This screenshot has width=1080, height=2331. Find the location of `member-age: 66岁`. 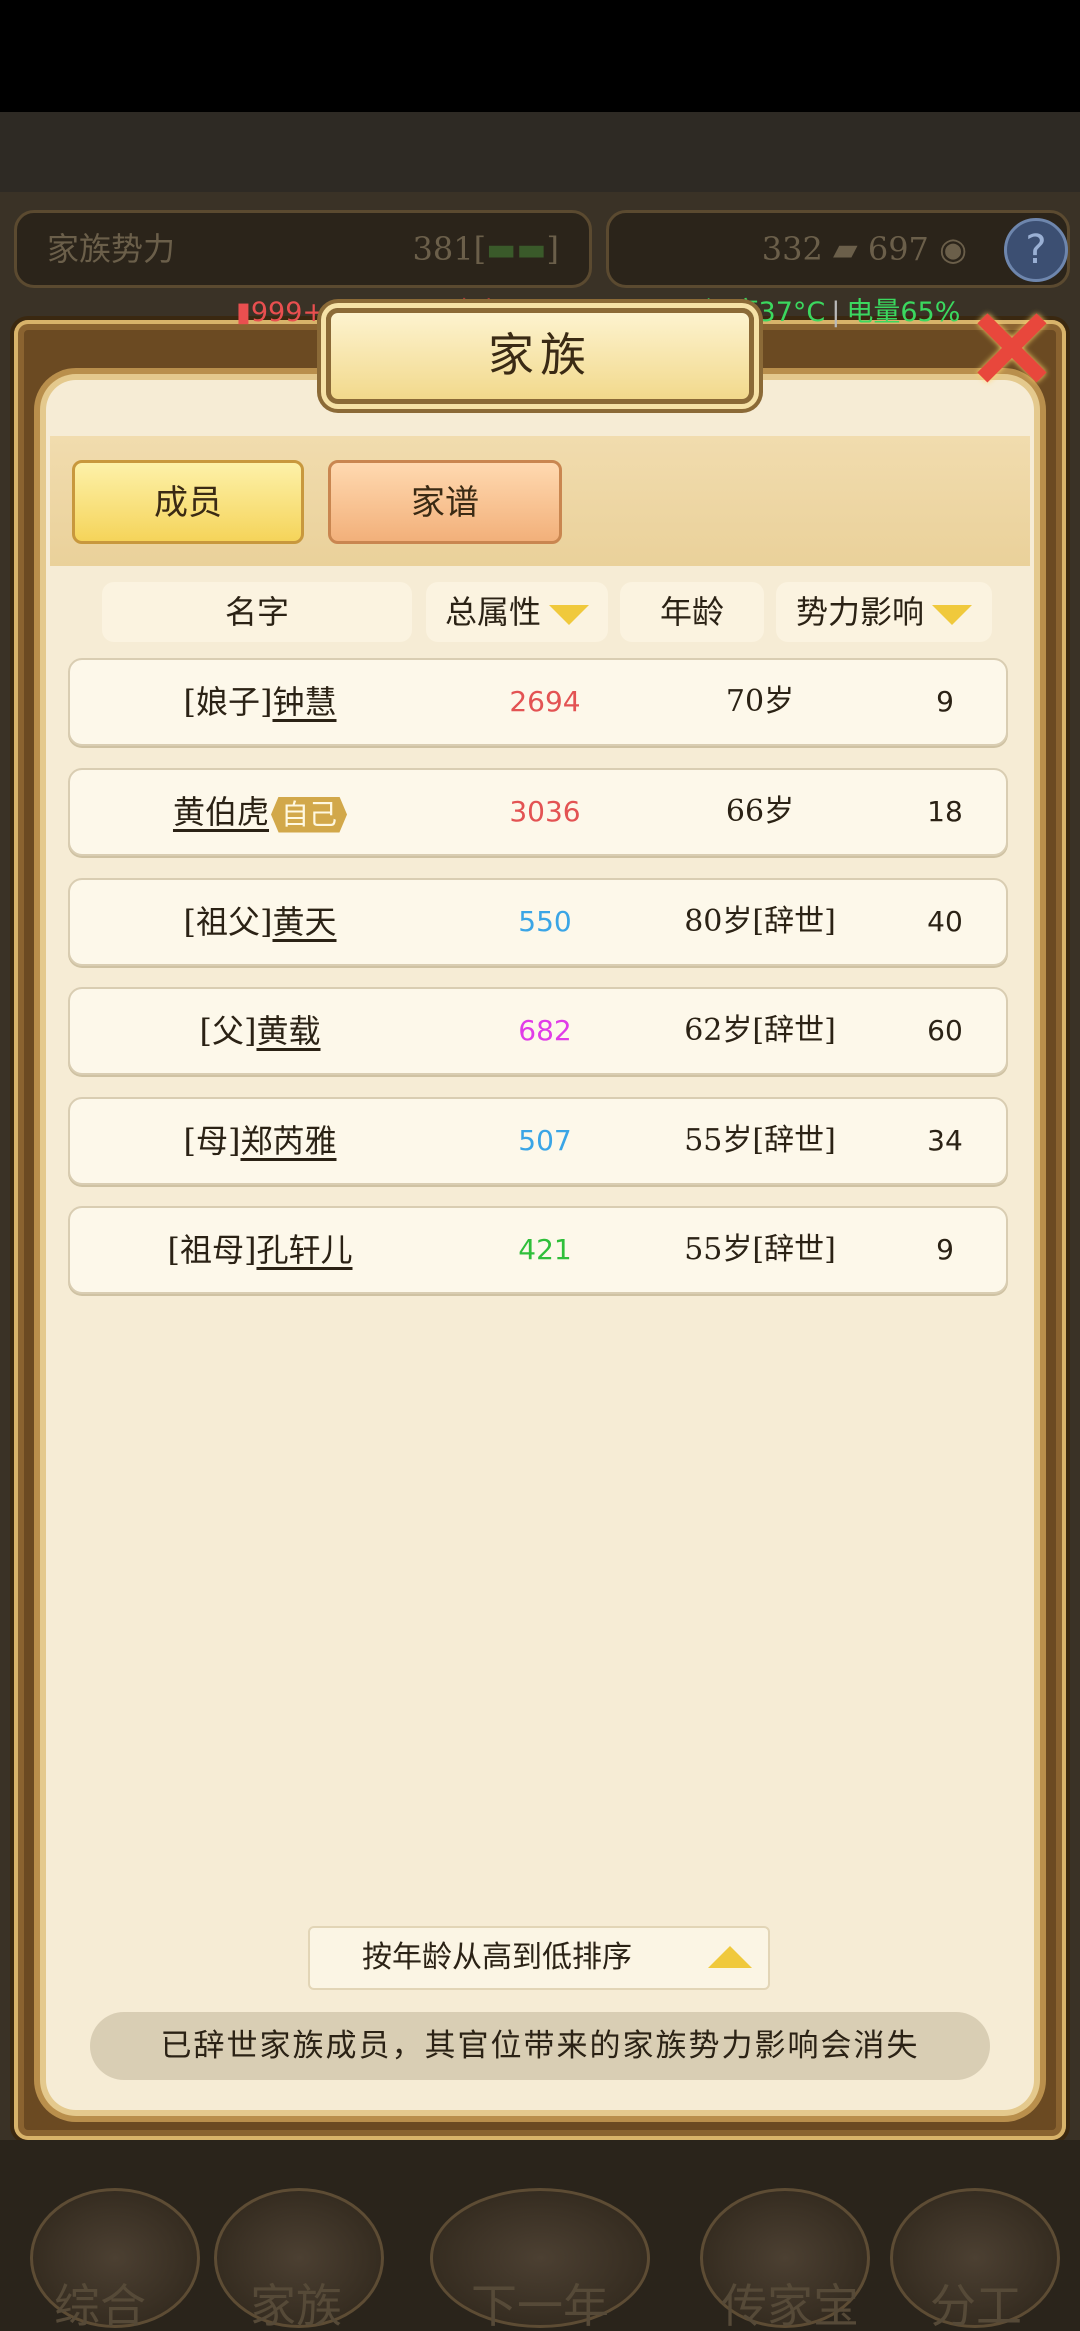

member-age: 66岁 is located at coordinates (760, 811).